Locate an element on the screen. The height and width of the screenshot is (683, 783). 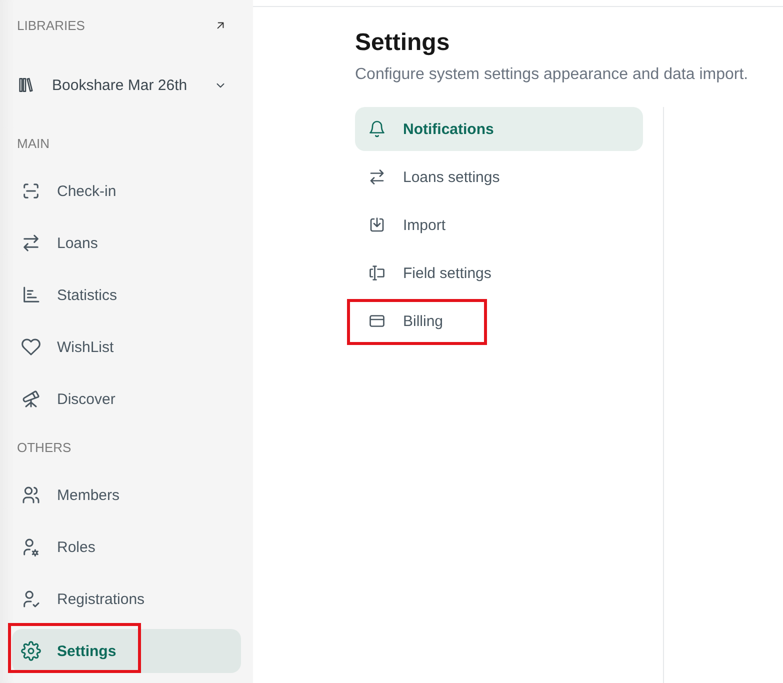
settings-menu-item: Loans settings is located at coordinates (499, 177).